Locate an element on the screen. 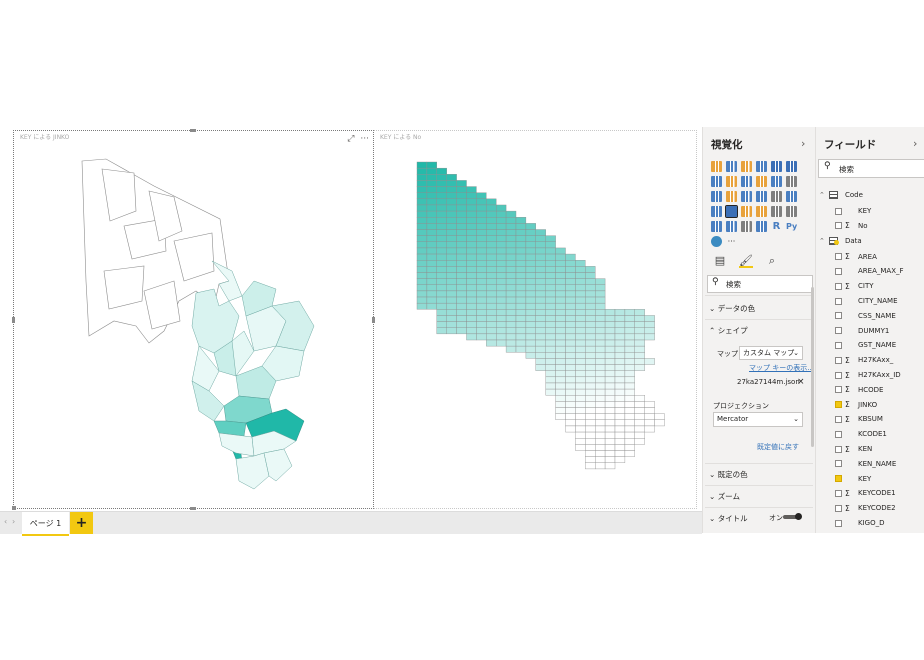  donut-chart-icon is located at coordinates (761, 196).